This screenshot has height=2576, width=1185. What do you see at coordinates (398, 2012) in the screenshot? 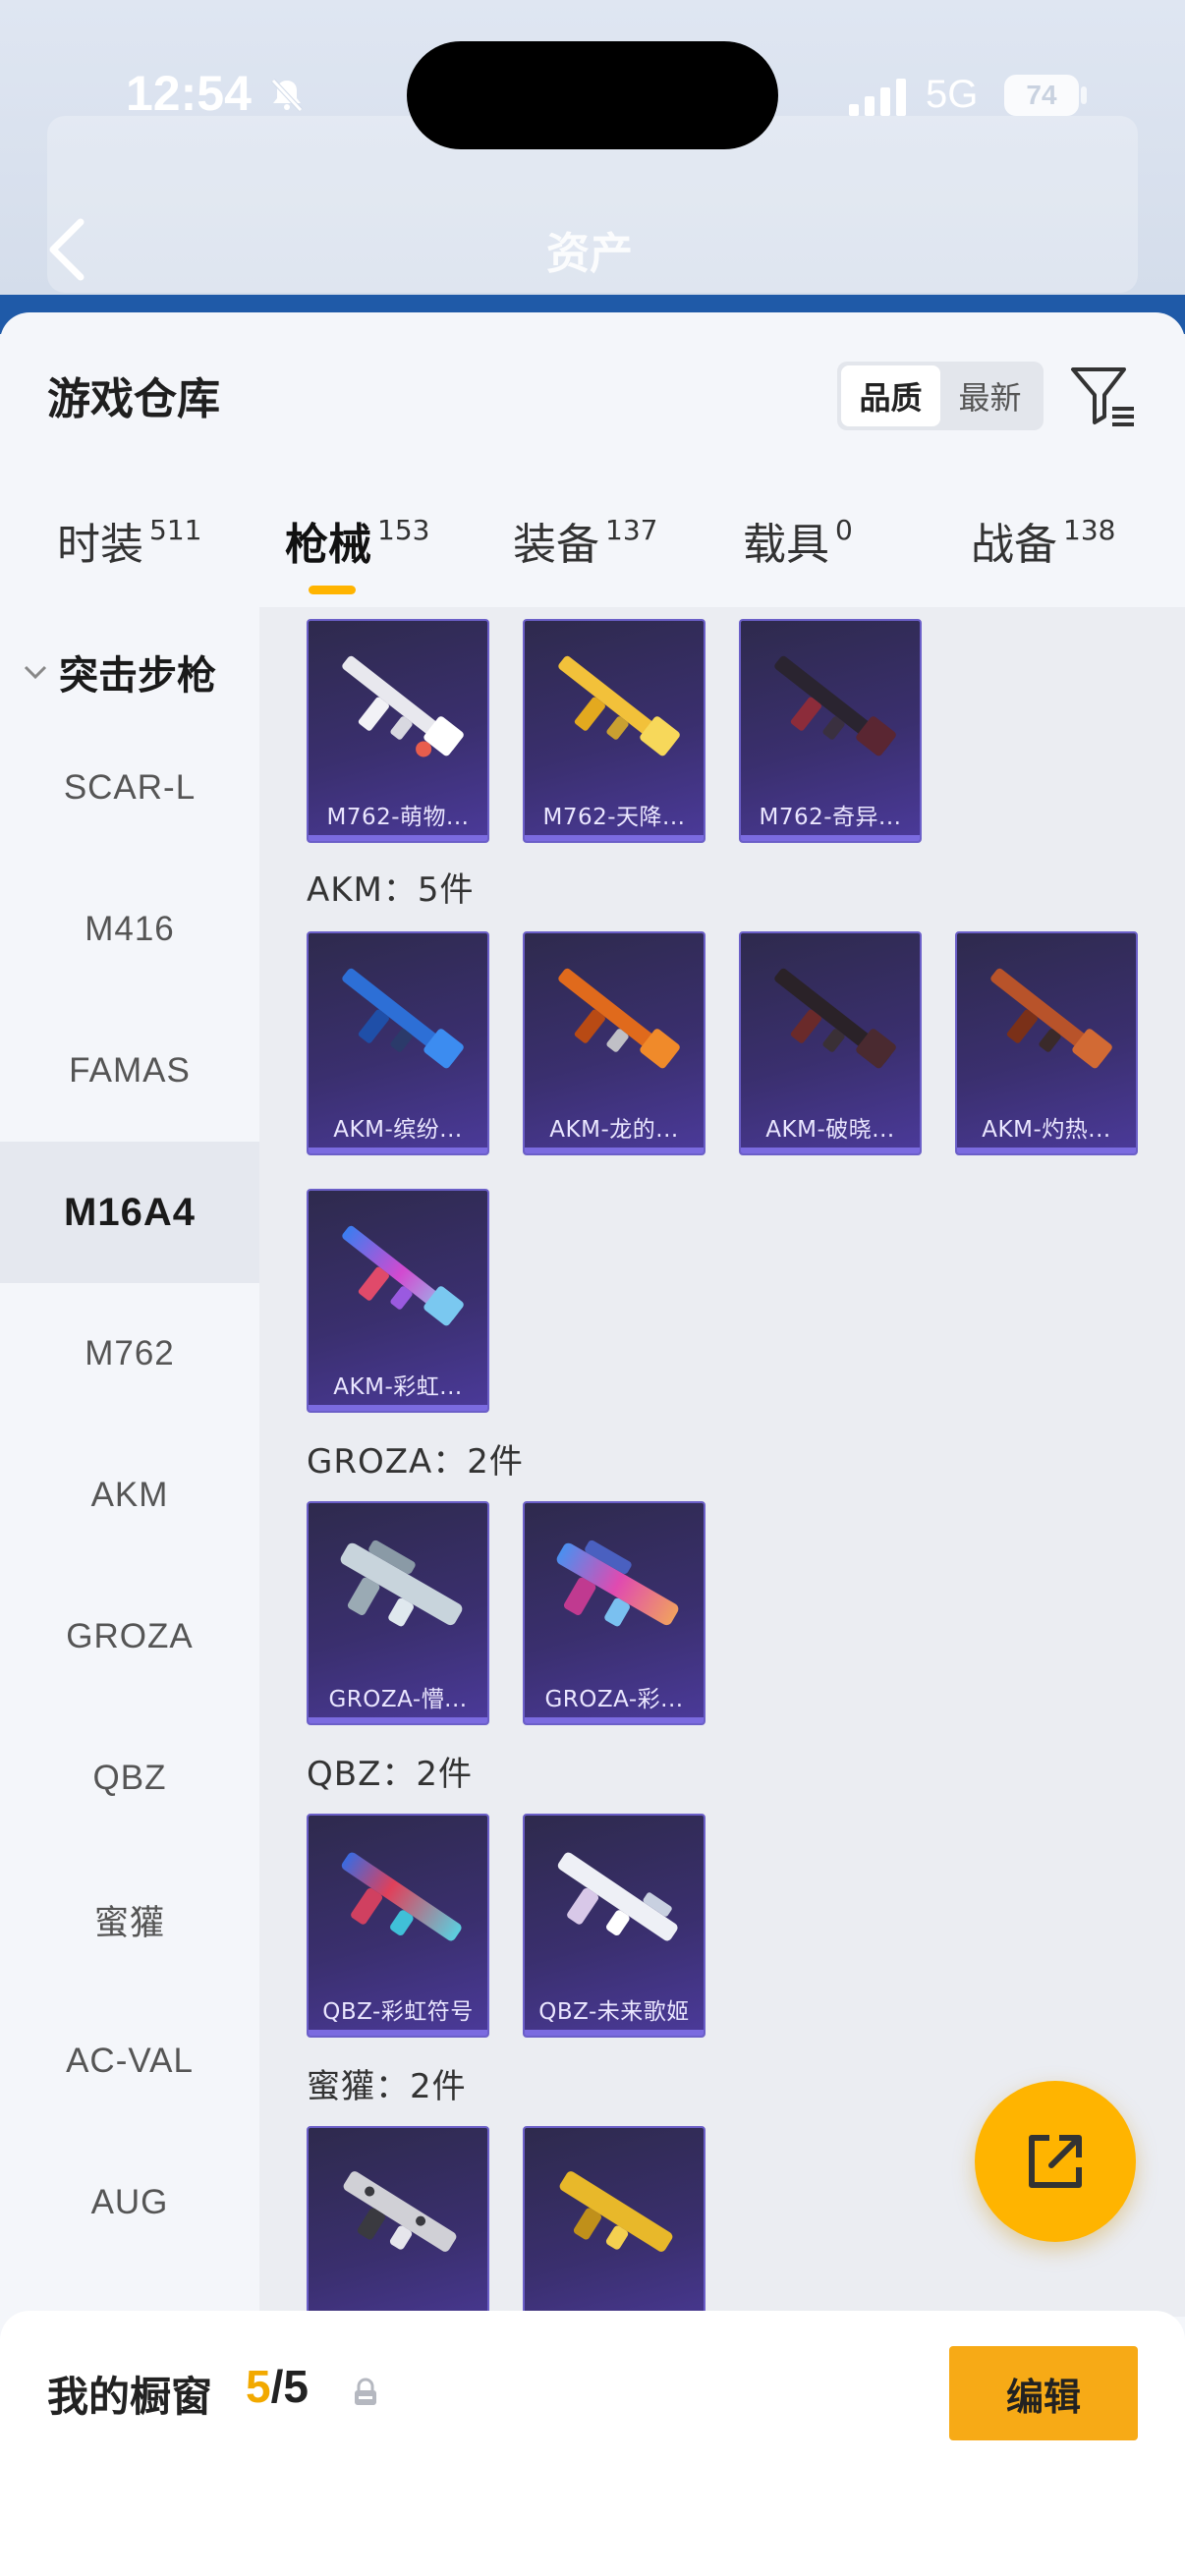
I see `skin-name: QBZ-彩虹符号` at bounding box center [398, 2012].